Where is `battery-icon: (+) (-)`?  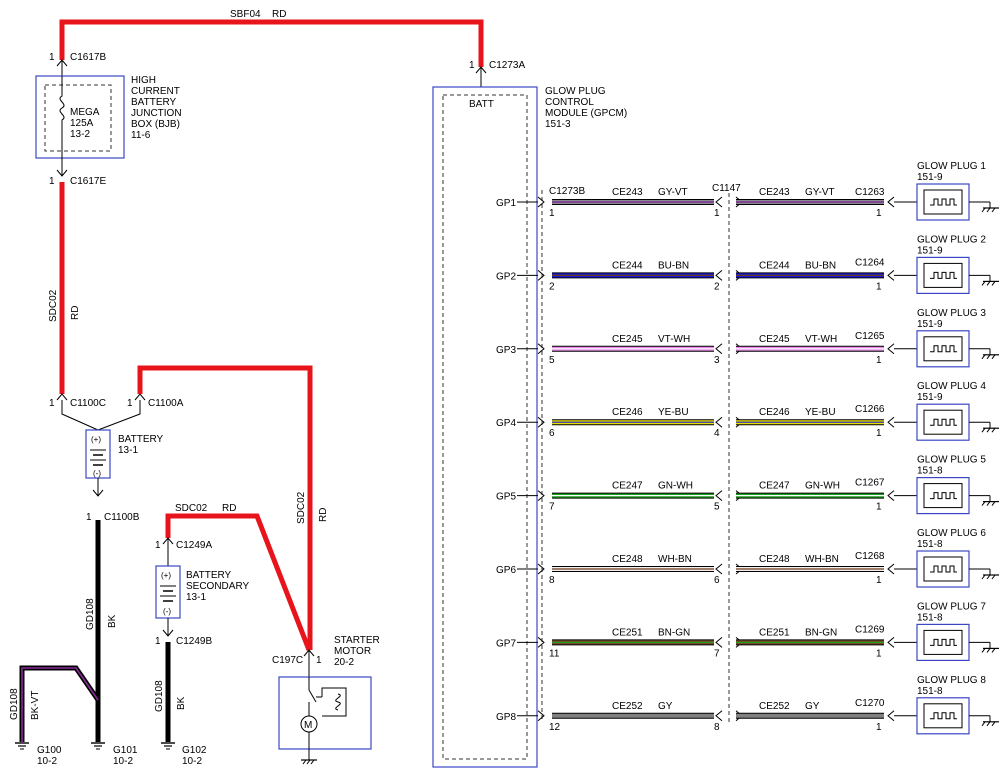 battery-icon: (+) (-) is located at coordinates (98, 456).